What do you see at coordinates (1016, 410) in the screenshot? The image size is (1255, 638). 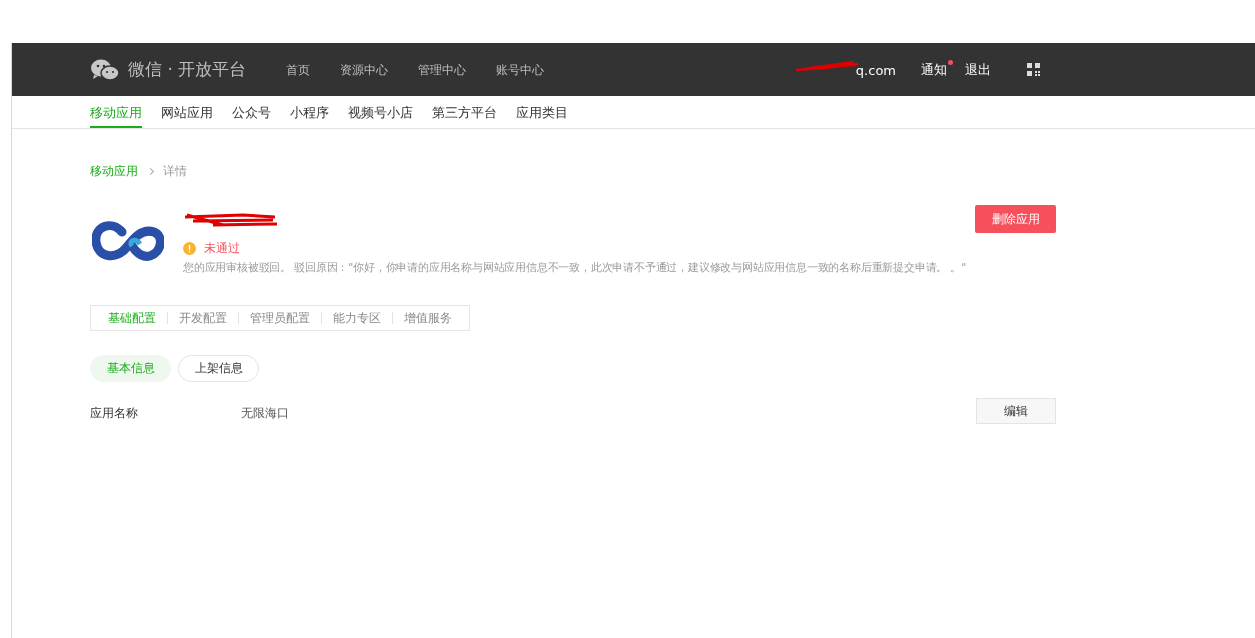 I see `edit-button: 编辑` at bounding box center [1016, 410].